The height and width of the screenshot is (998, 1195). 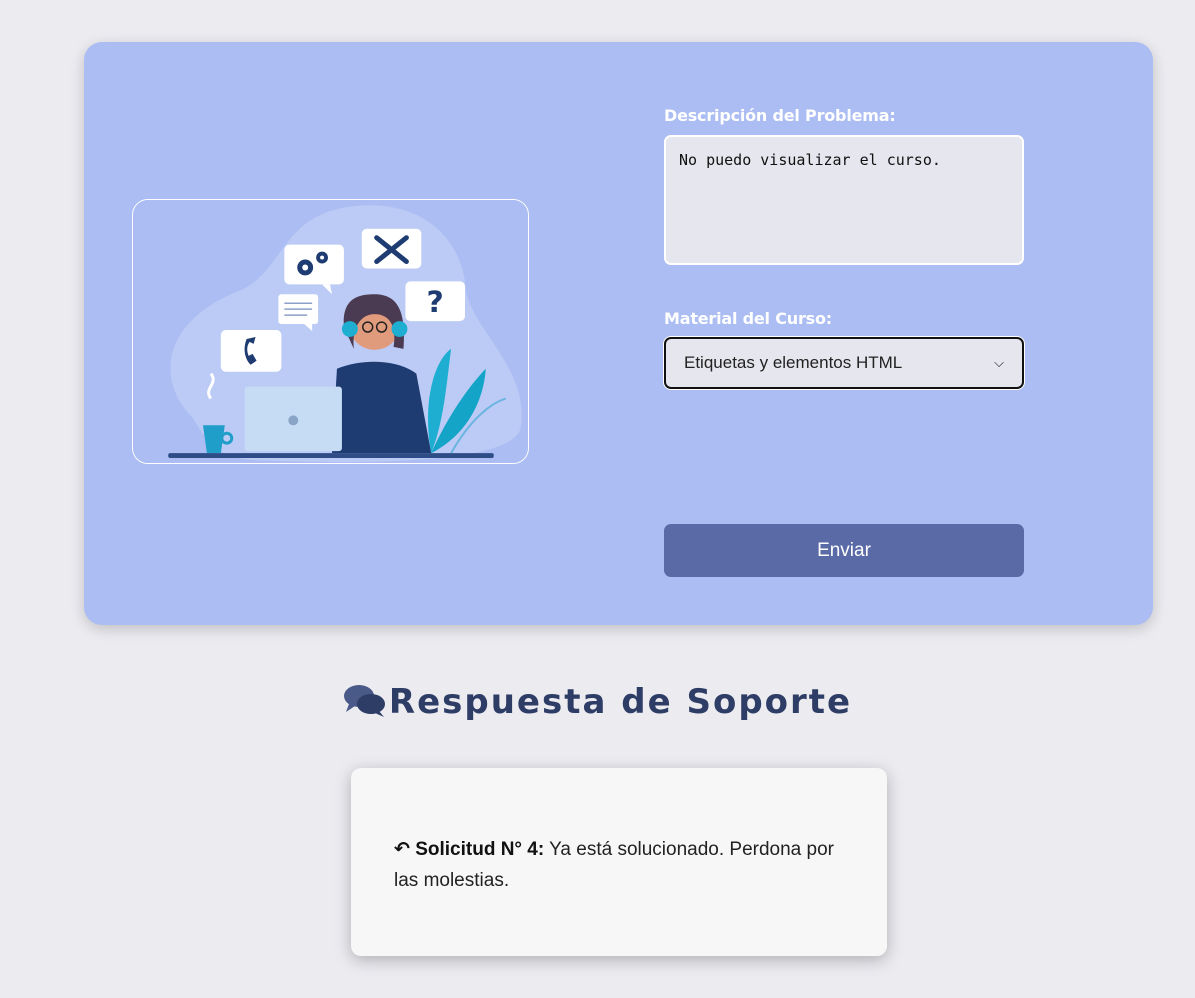 I want to click on phone-bubble, so click(x=251, y=351).